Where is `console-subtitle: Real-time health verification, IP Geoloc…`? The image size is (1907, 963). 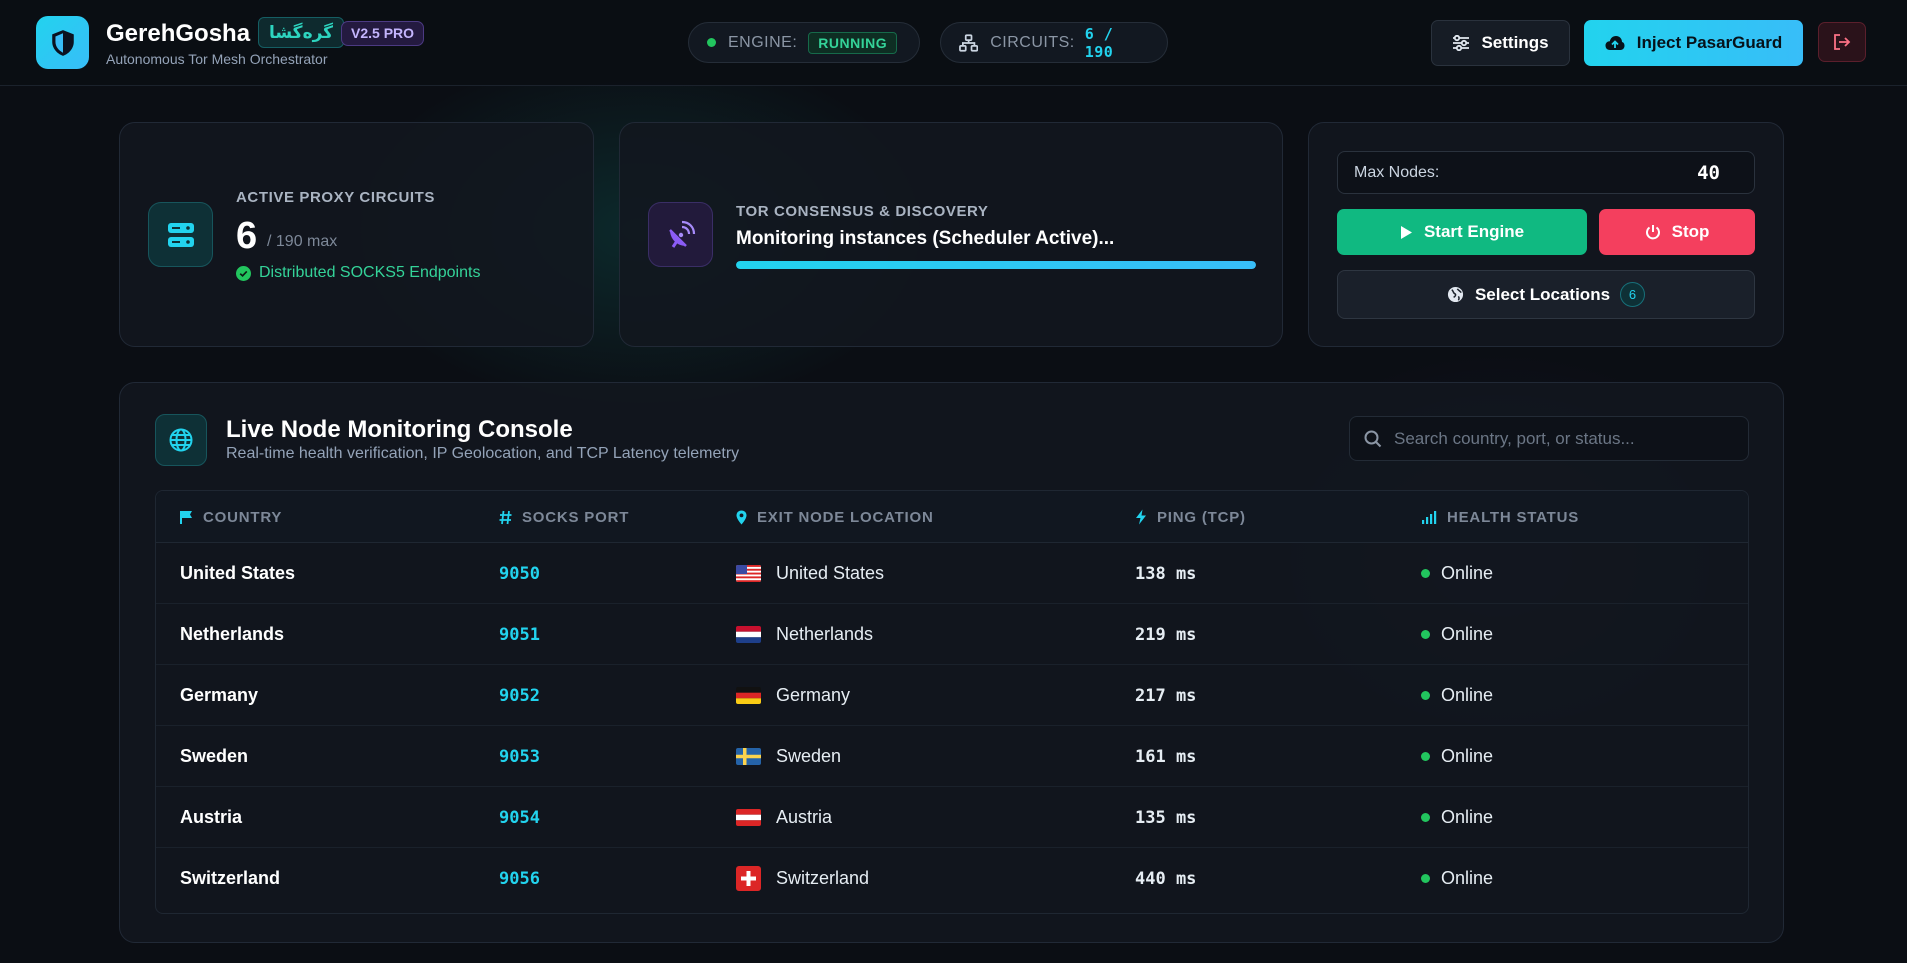
console-subtitle: Real-time health verification, IP Geoloc… is located at coordinates (483, 453).